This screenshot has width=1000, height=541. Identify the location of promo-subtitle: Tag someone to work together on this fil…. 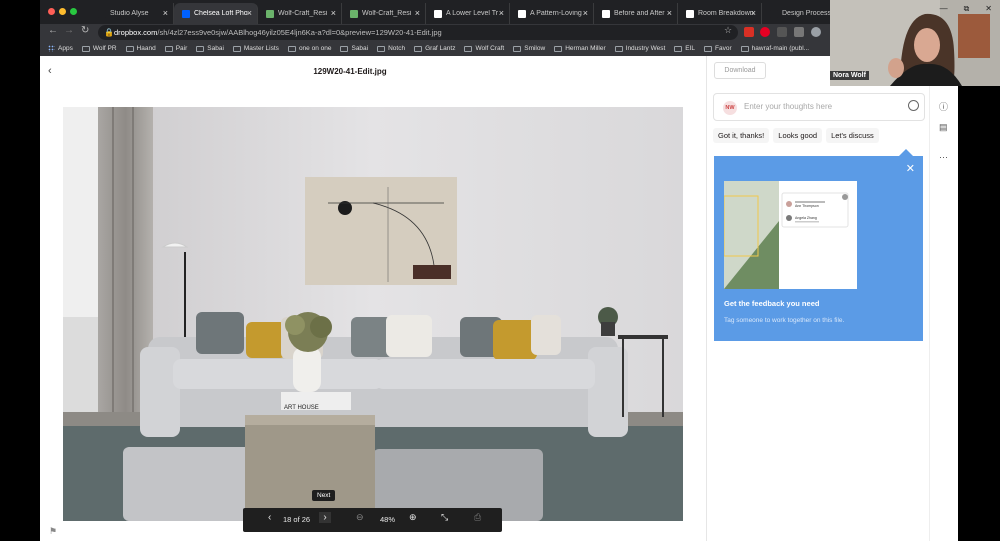
(784, 320).